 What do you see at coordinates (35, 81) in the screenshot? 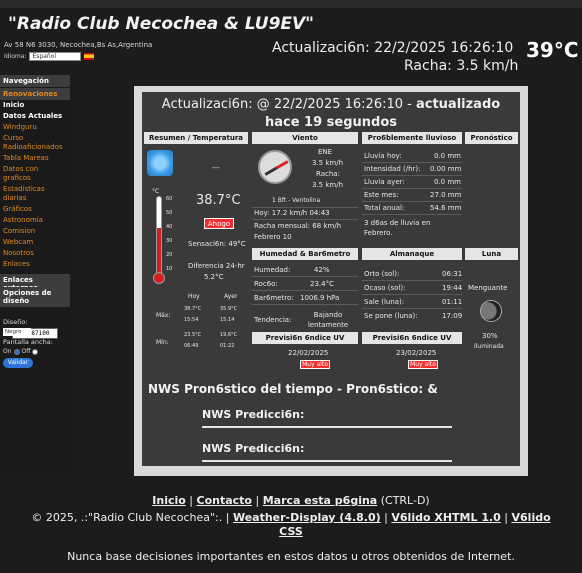
I see `sidebar-nav-title: Navegación` at bounding box center [35, 81].